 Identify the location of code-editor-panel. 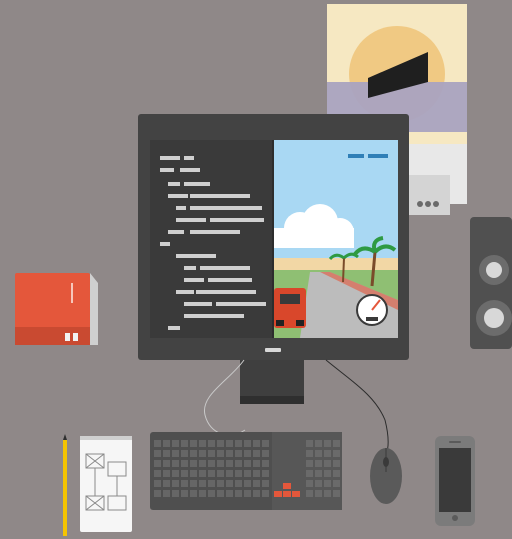
(212, 239).